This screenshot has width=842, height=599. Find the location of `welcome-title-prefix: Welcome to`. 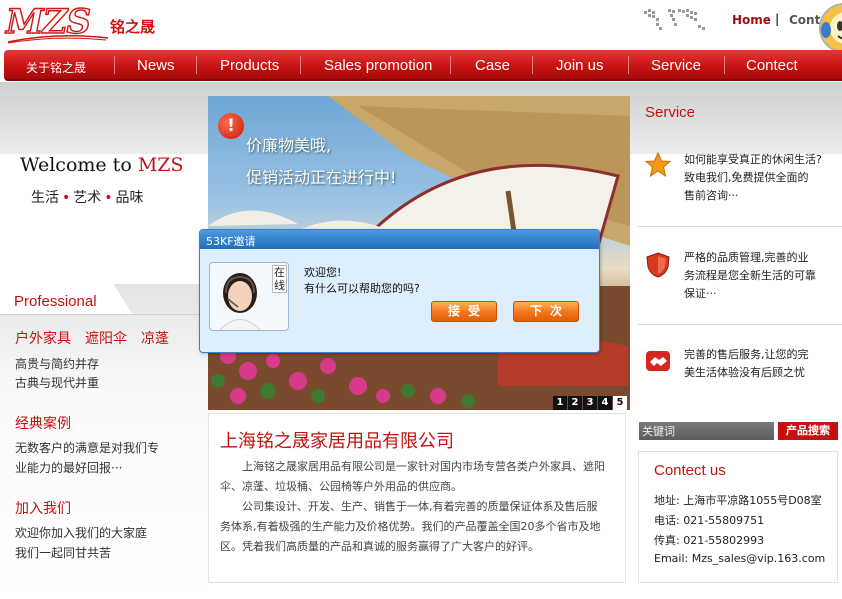

welcome-title-prefix: Welcome to is located at coordinates (76, 165).